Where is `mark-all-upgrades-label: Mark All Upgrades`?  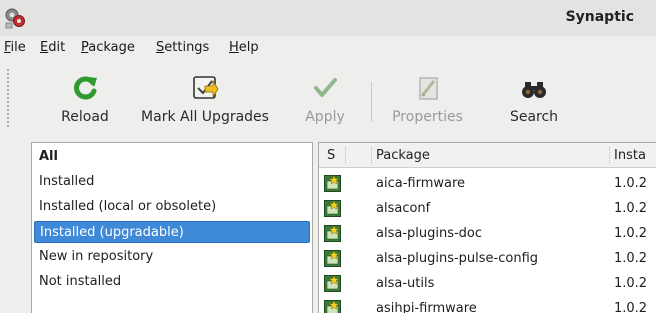
mark-all-upgrades-label: Mark All Upgrades is located at coordinates (205, 117).